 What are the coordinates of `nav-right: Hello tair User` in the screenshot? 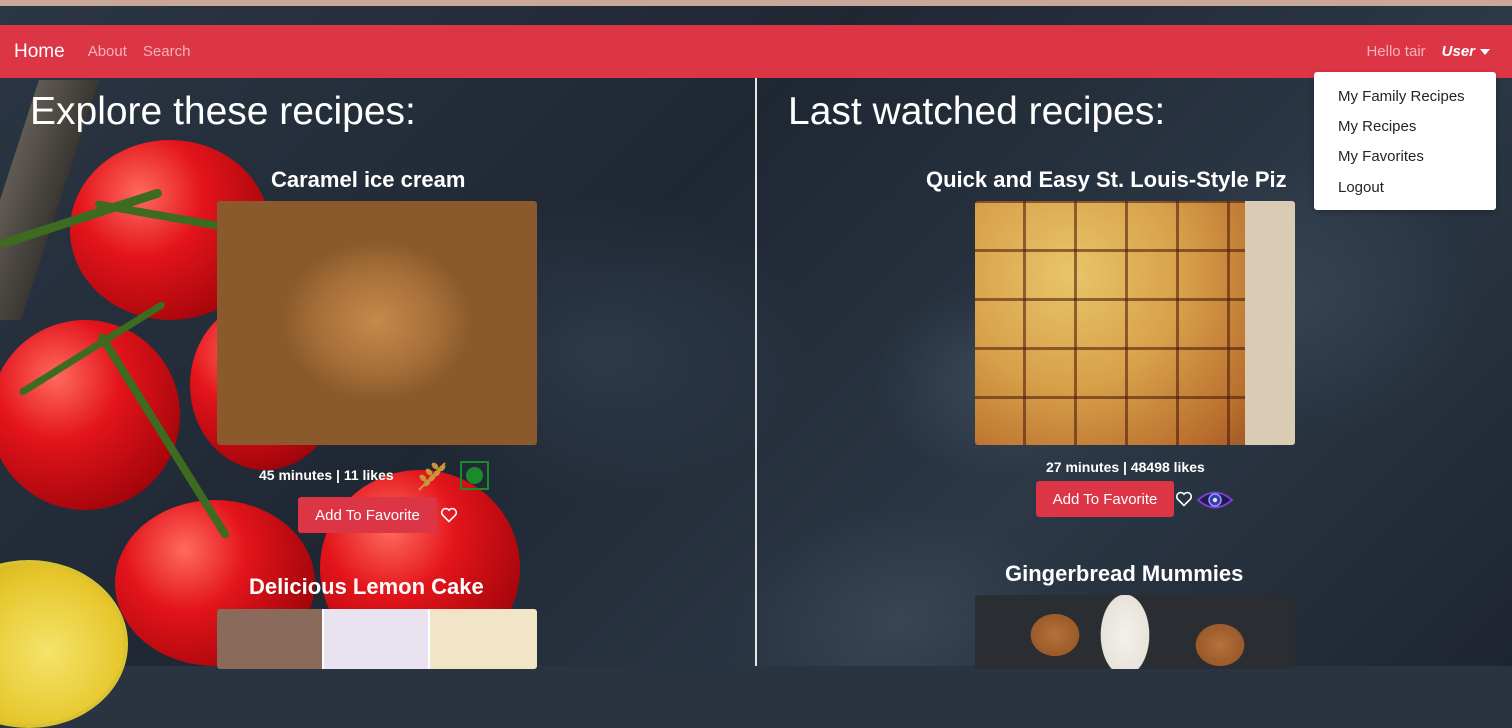 It's located at (1428, 51).